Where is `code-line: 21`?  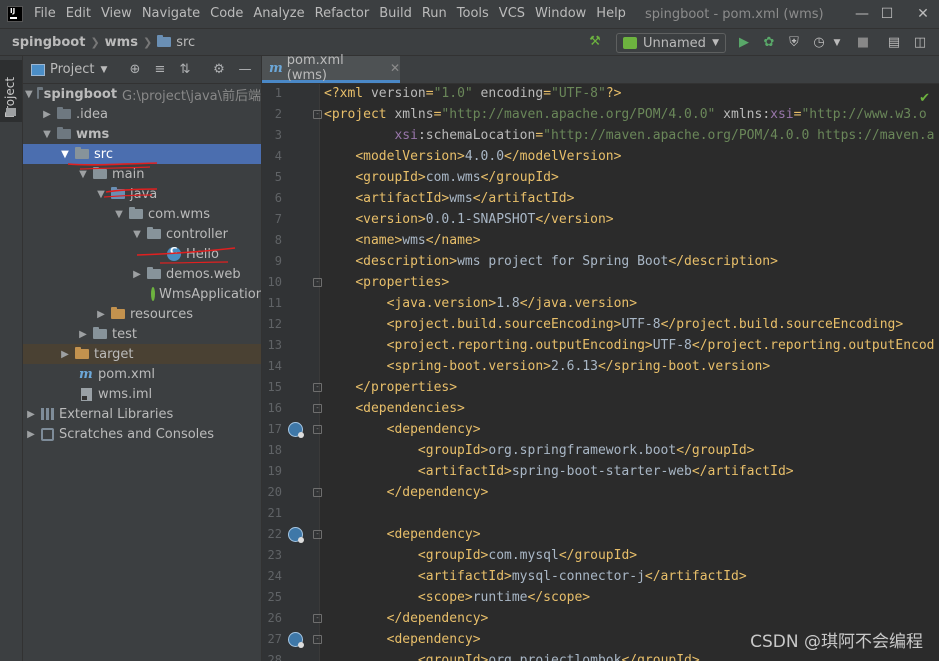
code-line: 21 is located at coordinates (600, 513).